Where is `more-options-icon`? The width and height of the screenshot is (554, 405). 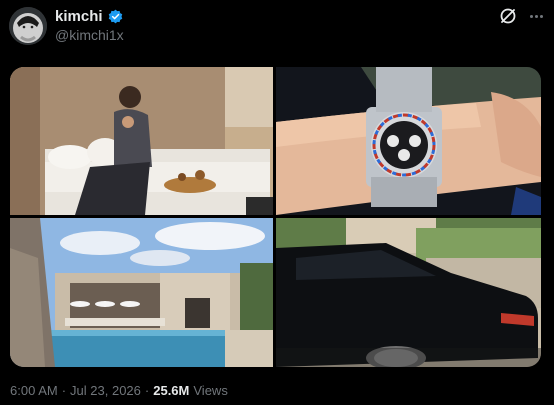
more-options-icon is located at coordinates (536, 16).